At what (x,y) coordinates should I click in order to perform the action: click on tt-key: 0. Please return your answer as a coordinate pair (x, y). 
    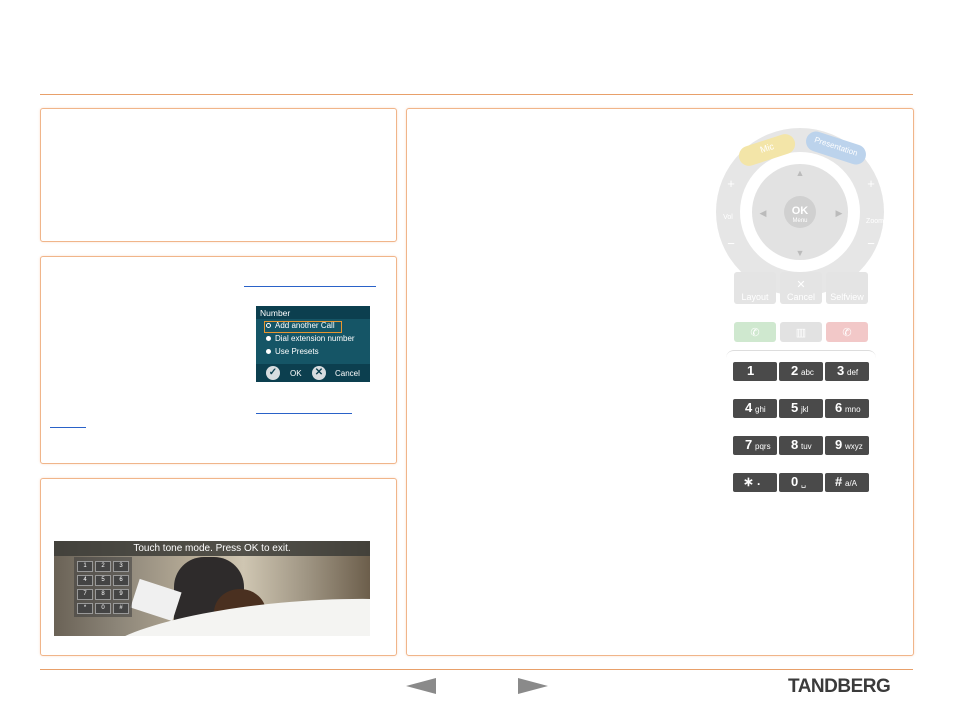
    Looking at the image, I should click on (103, 608).